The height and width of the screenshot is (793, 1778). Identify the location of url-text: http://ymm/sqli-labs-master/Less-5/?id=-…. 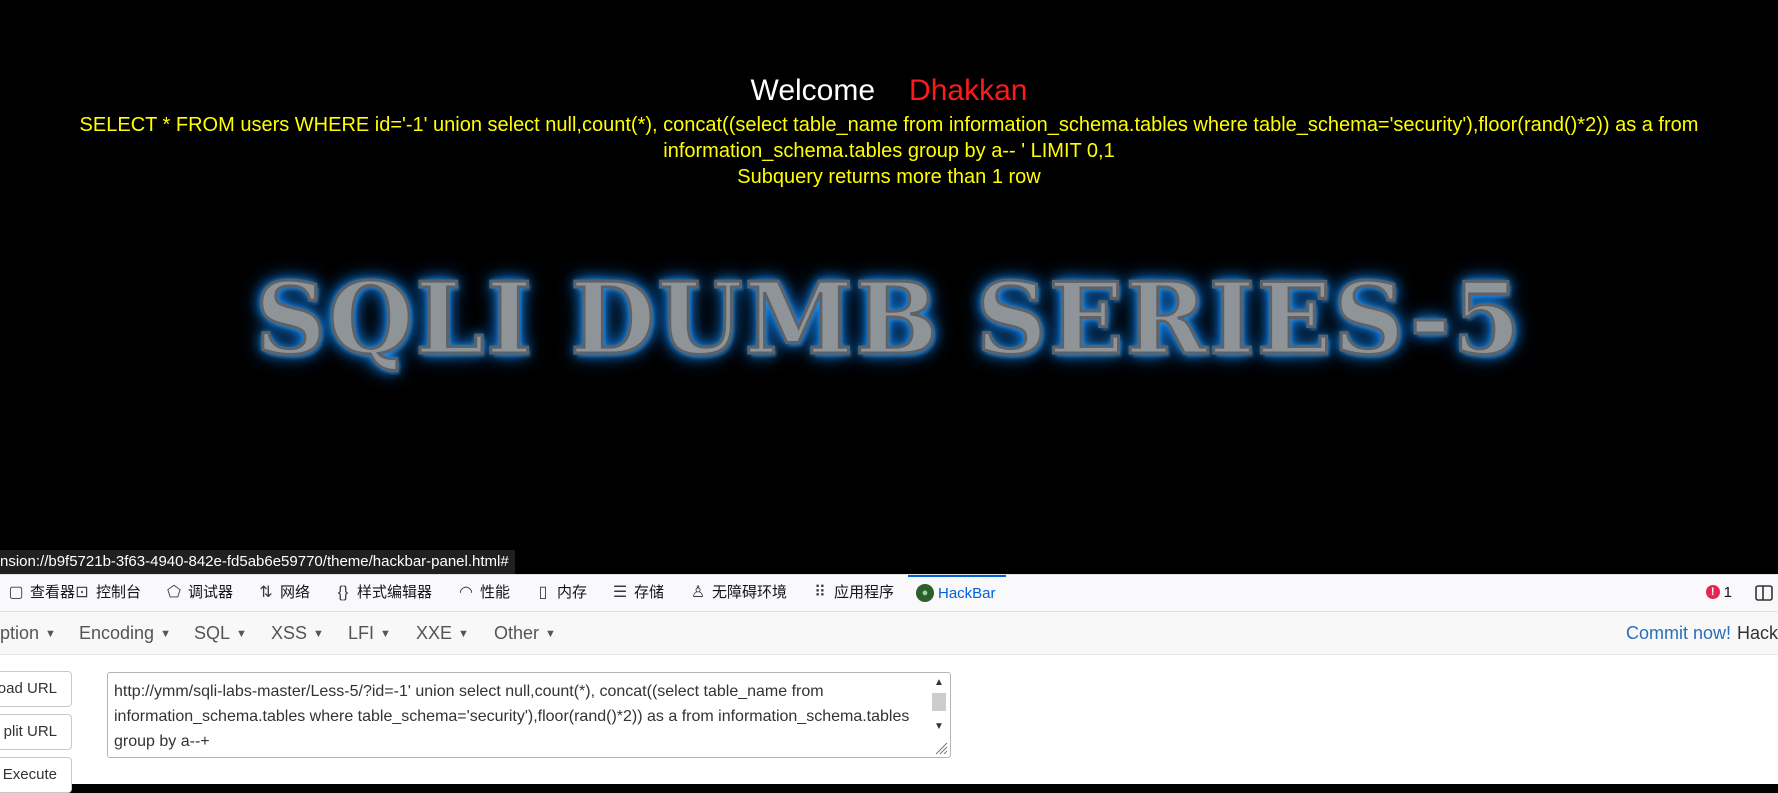
(516, 716).